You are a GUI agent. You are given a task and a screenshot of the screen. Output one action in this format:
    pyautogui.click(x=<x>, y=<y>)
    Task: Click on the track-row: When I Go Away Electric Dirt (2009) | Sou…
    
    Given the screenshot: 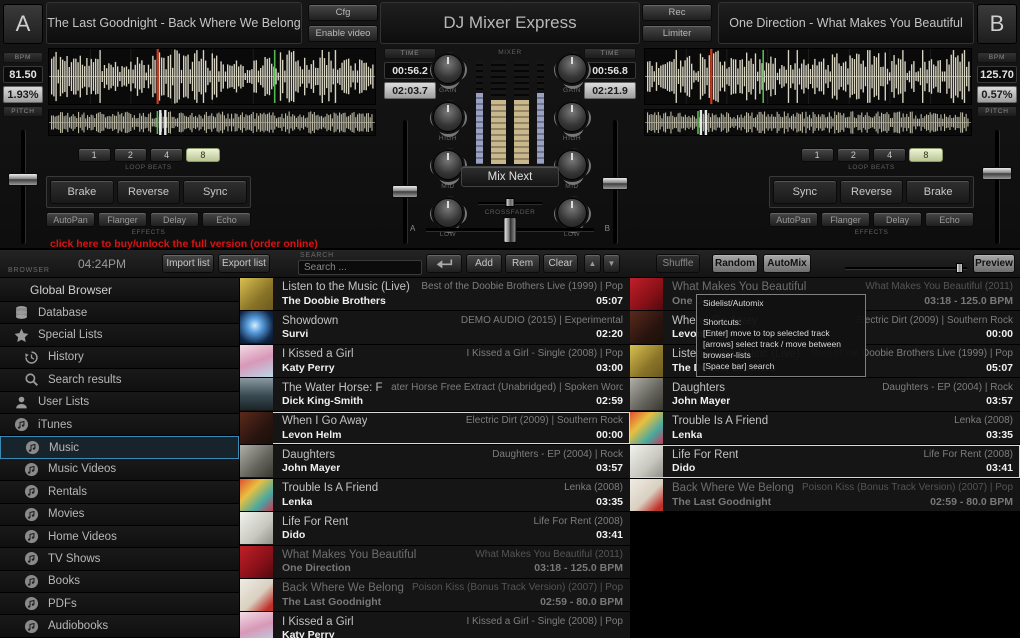 What is the action you would take?
    pyautogui.click(x=435, y=428)
    